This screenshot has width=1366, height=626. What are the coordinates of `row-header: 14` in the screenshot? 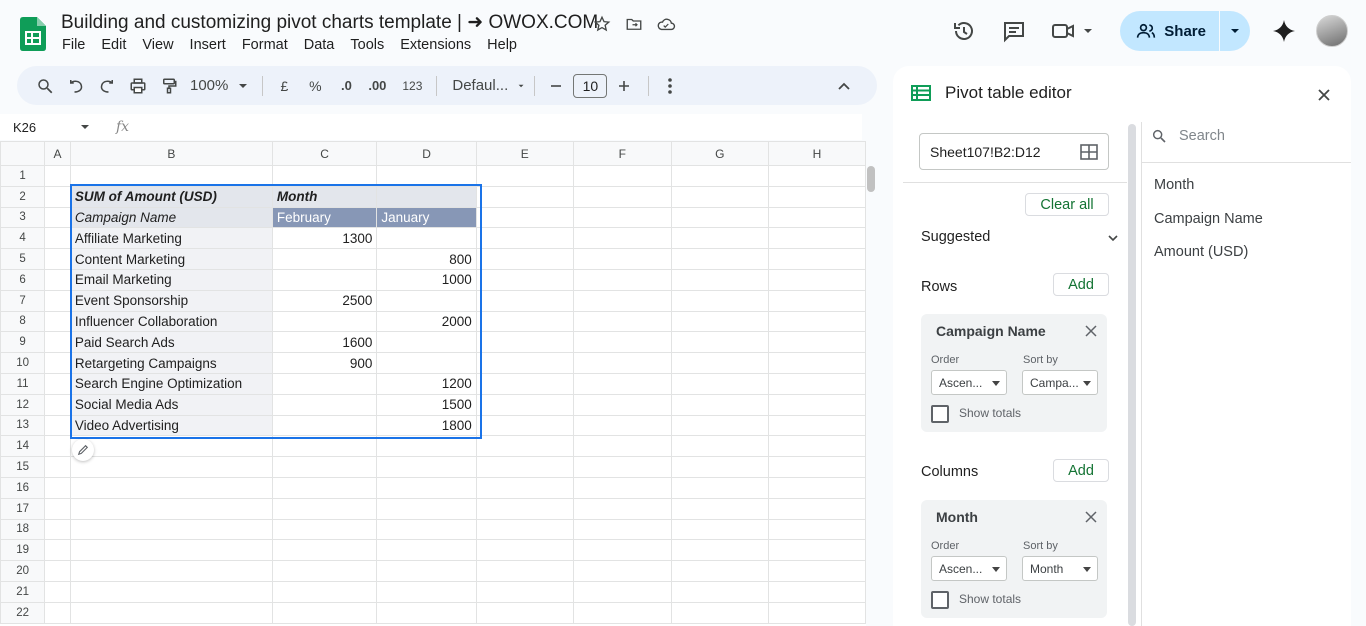 It's located at (23, 446).